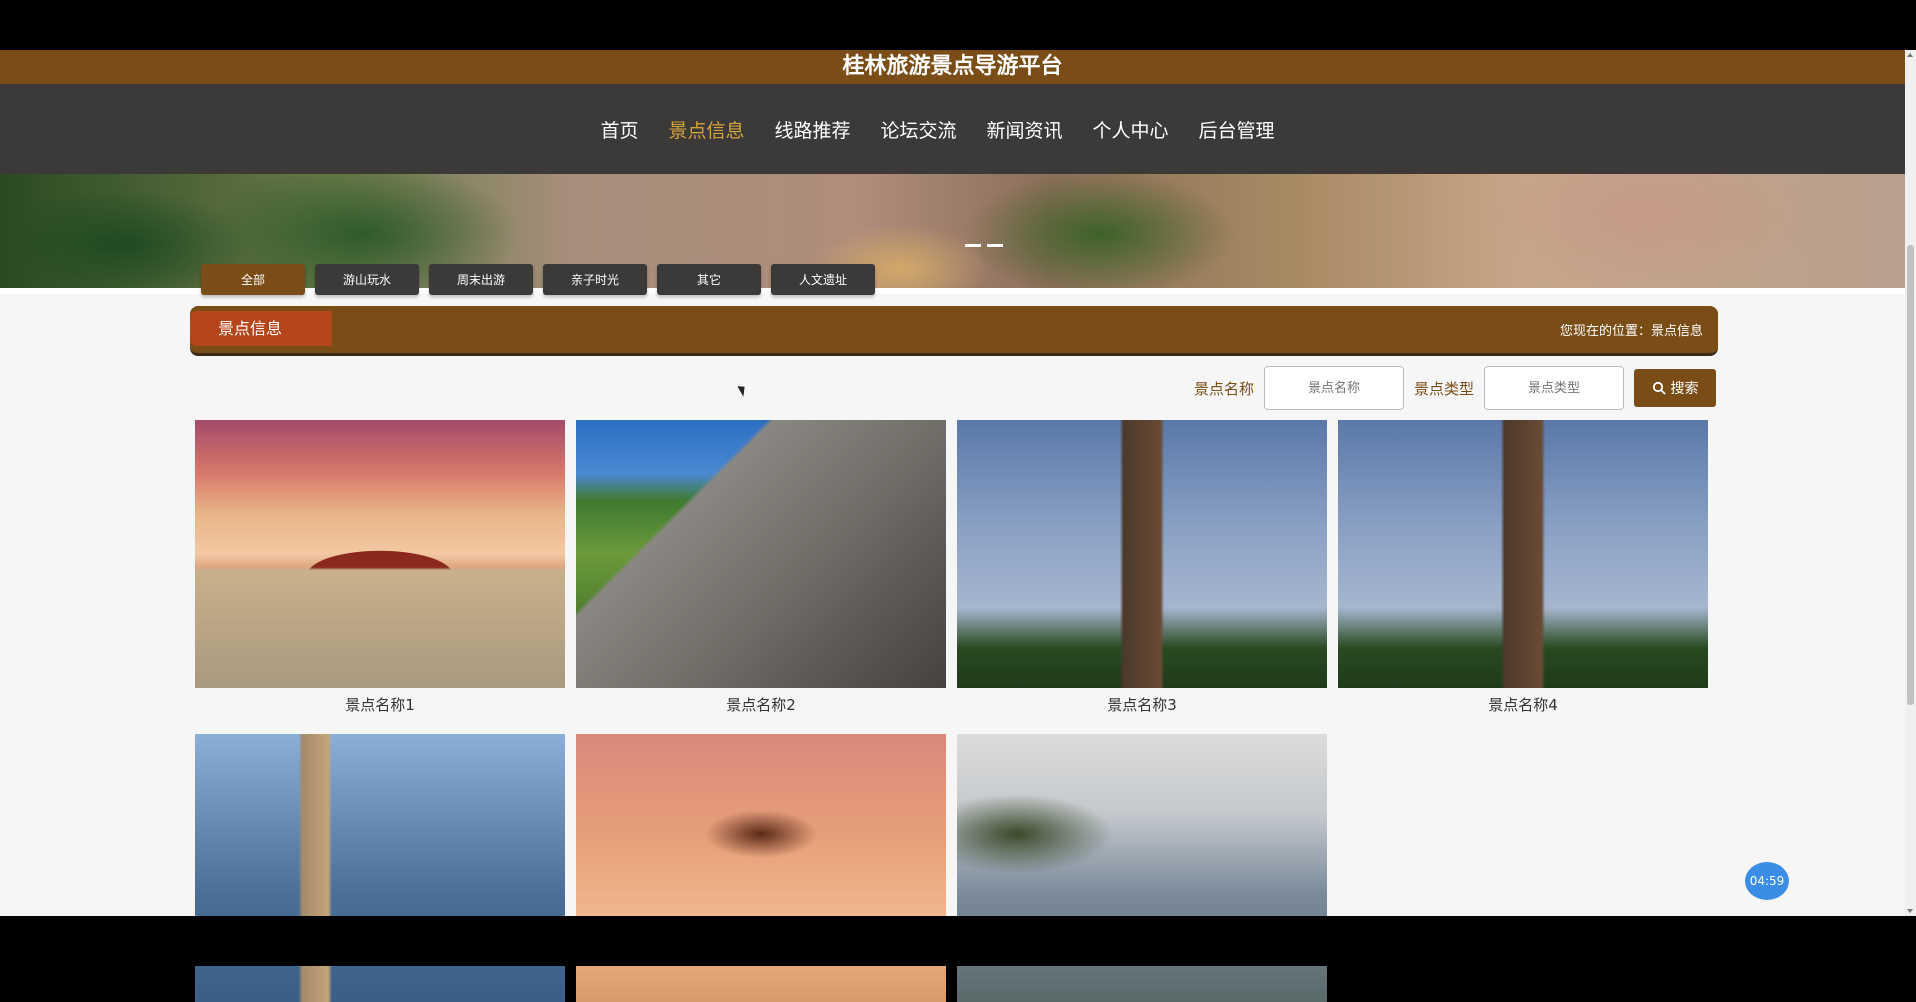 The image size is (1916, 1002). Describe the element at coordinates (1910, 55) in the screenshot. I see `scroll-up-icon` at that location.